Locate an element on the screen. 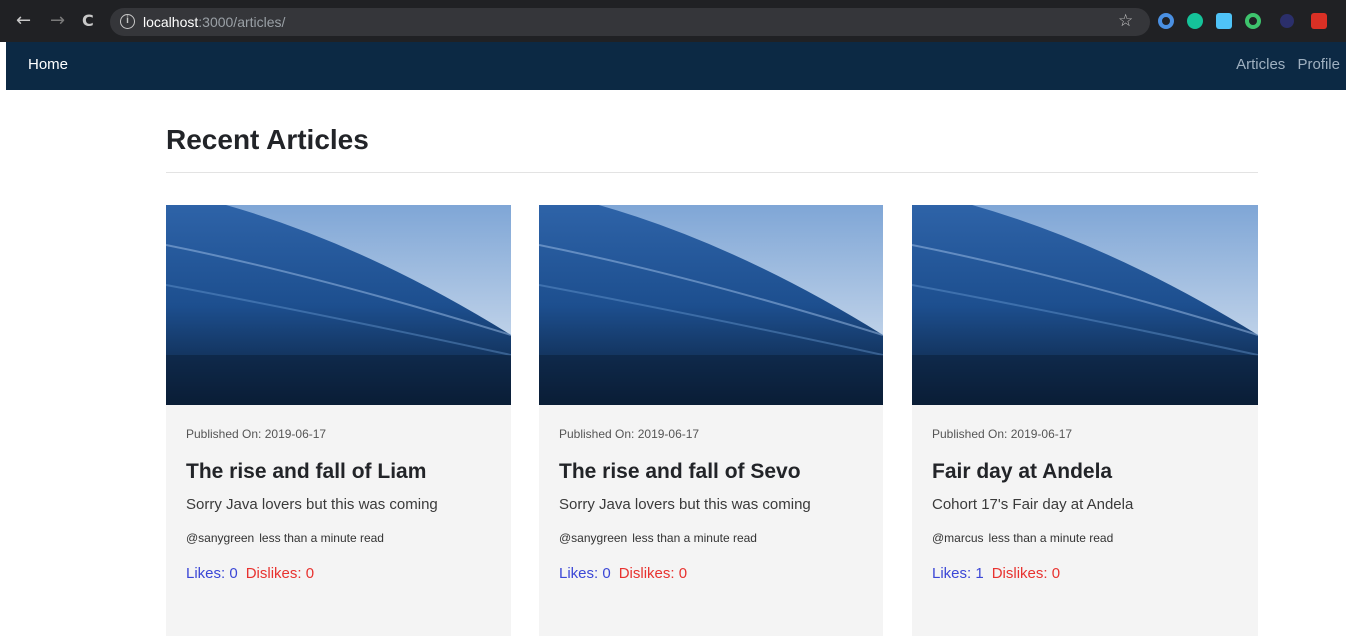 Image resolution: width=1346 pixels, height=636 pixels. navbar: Home Articles Profile is located at coordinates (676, 66).